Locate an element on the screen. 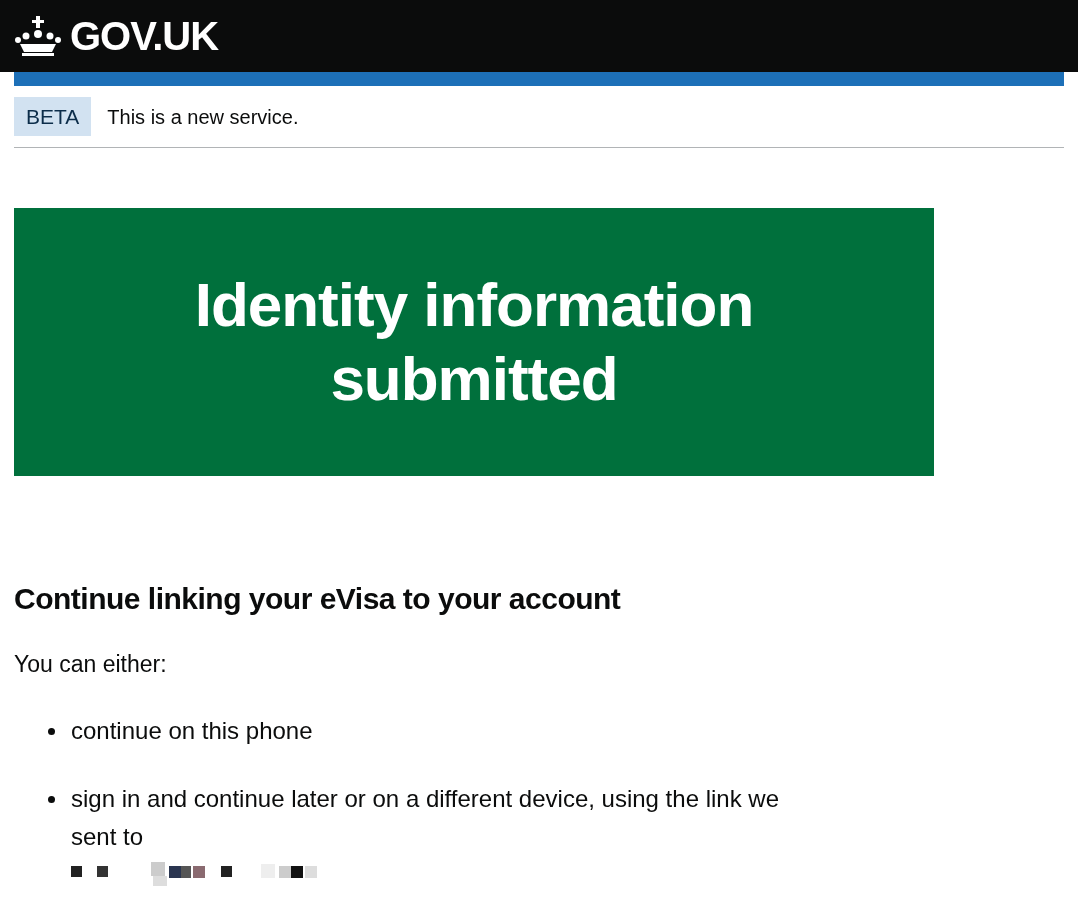  phase-tag: BETA is located at coordinates (53, 116).